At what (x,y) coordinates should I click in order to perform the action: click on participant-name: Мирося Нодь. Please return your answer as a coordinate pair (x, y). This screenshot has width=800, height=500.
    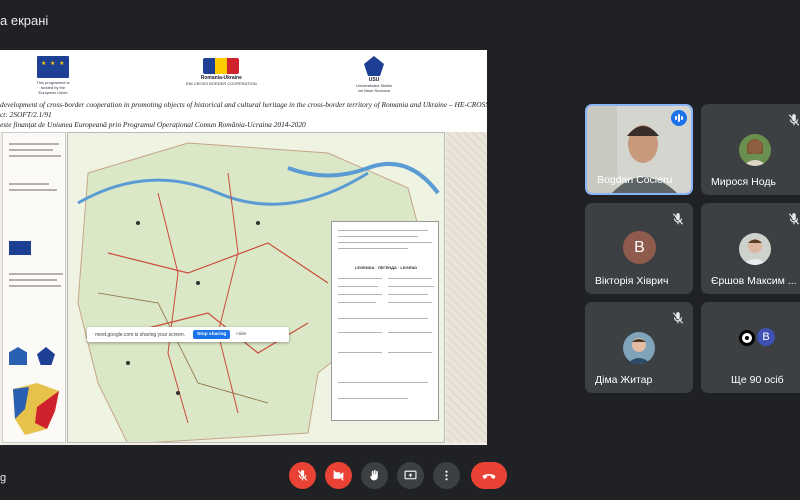
    Looking at the image, I should click on (743, 182).